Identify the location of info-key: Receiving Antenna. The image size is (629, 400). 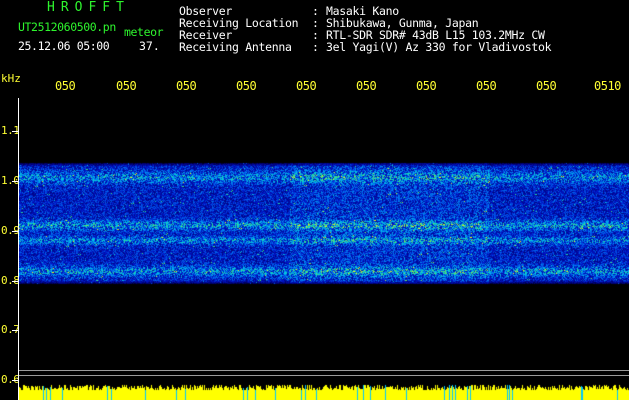
(235, 47).